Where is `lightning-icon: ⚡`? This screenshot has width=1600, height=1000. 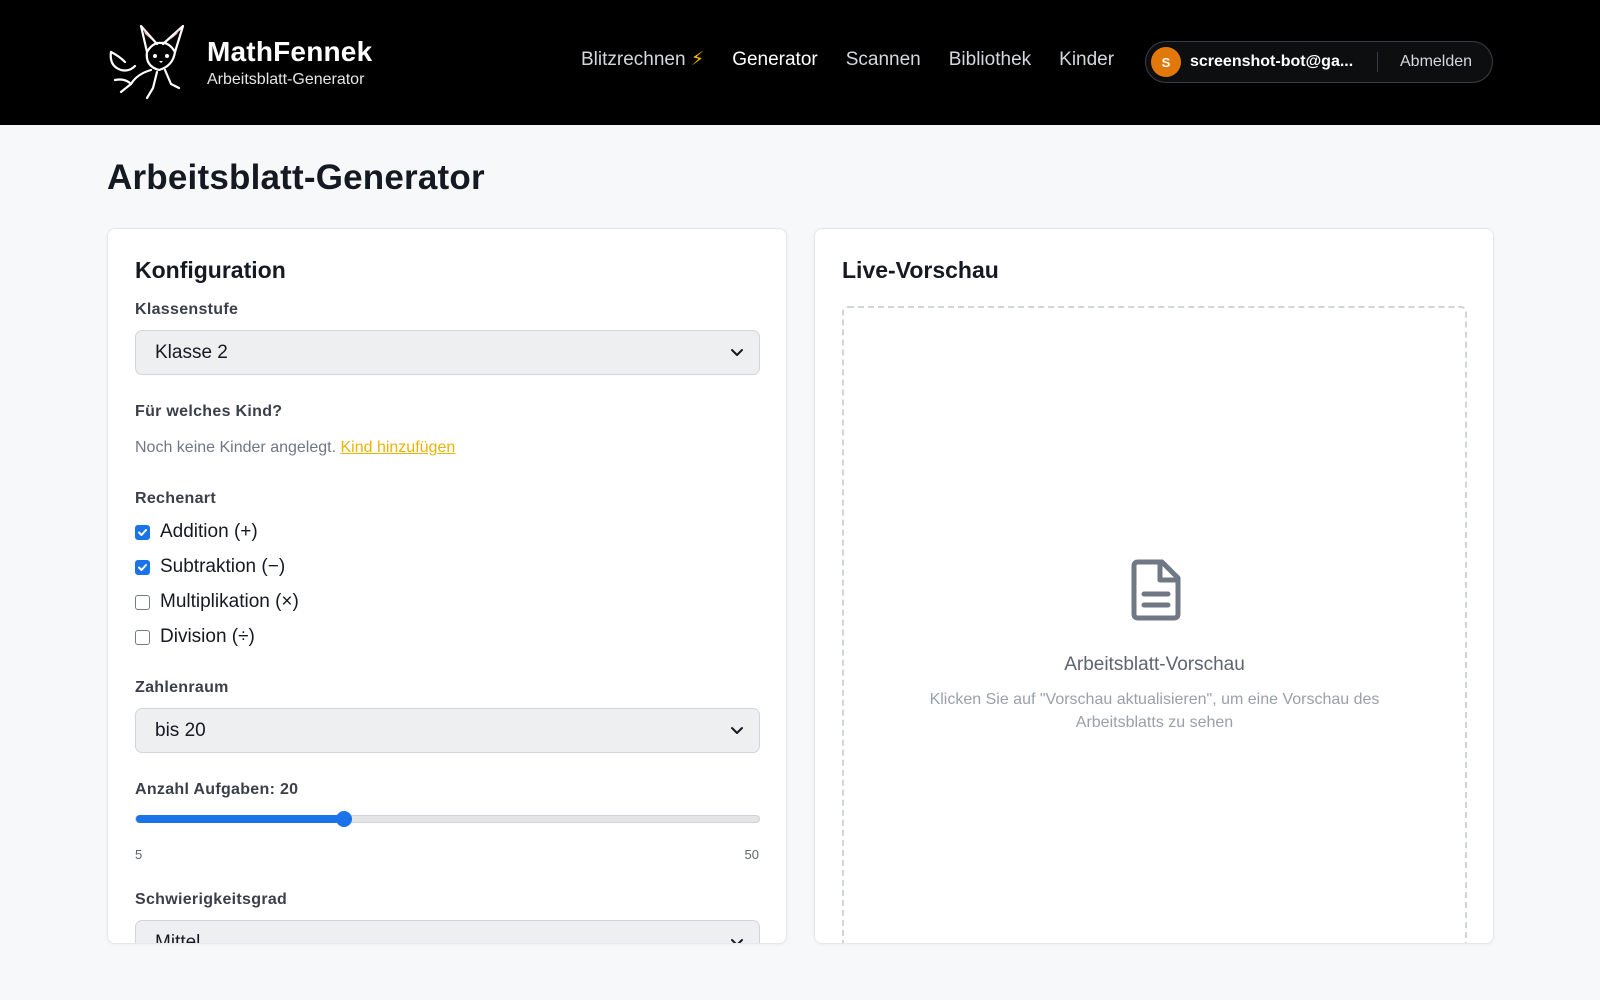 lightning-icon: ⚡ is located at coordinates (697, 59).